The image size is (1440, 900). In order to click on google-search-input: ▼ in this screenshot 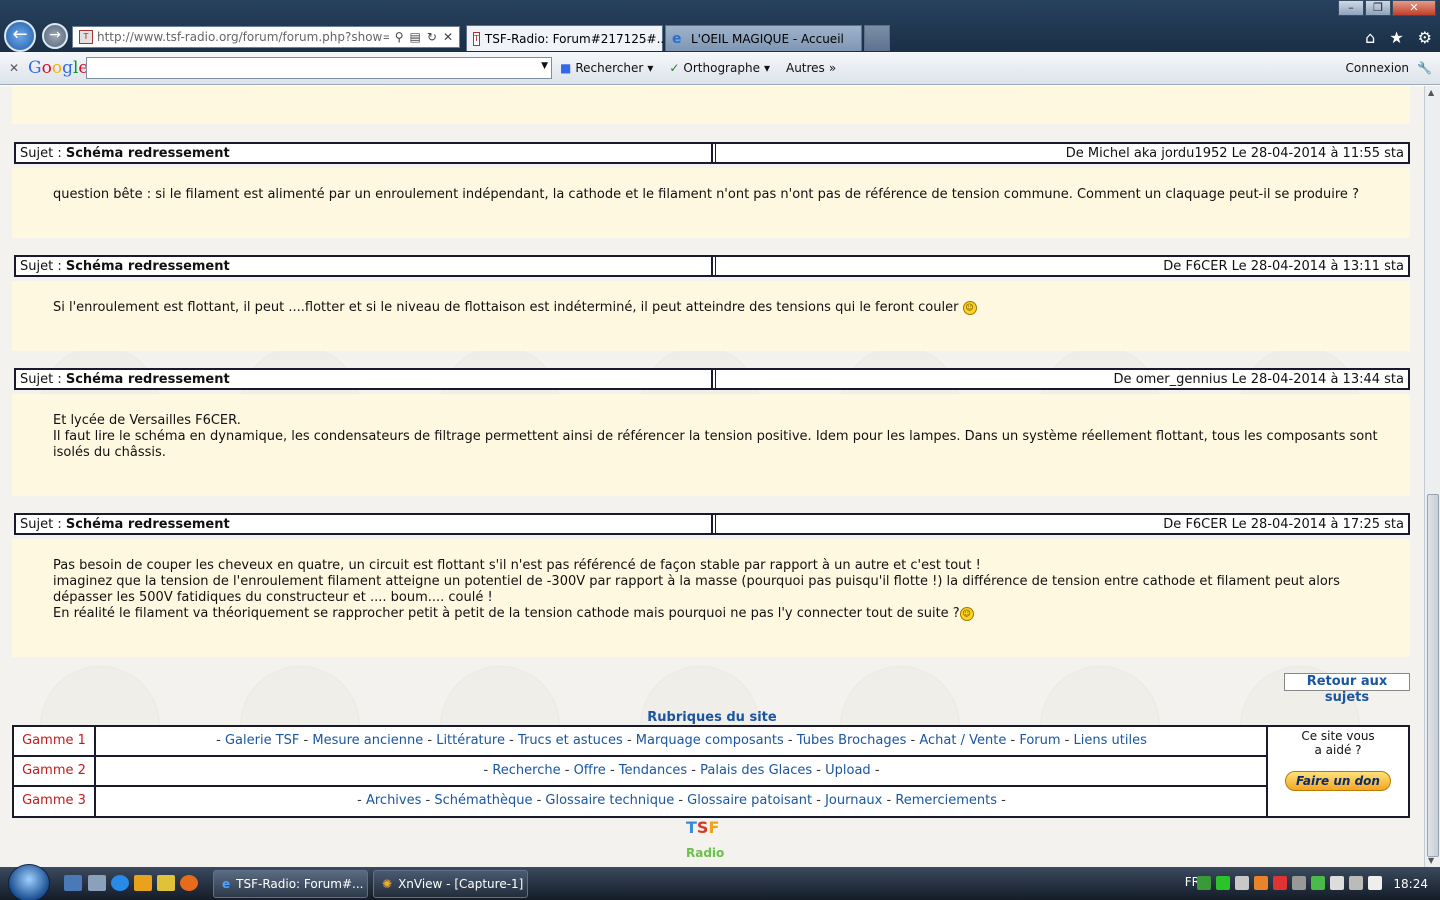, I will do `click(319, 68)`.